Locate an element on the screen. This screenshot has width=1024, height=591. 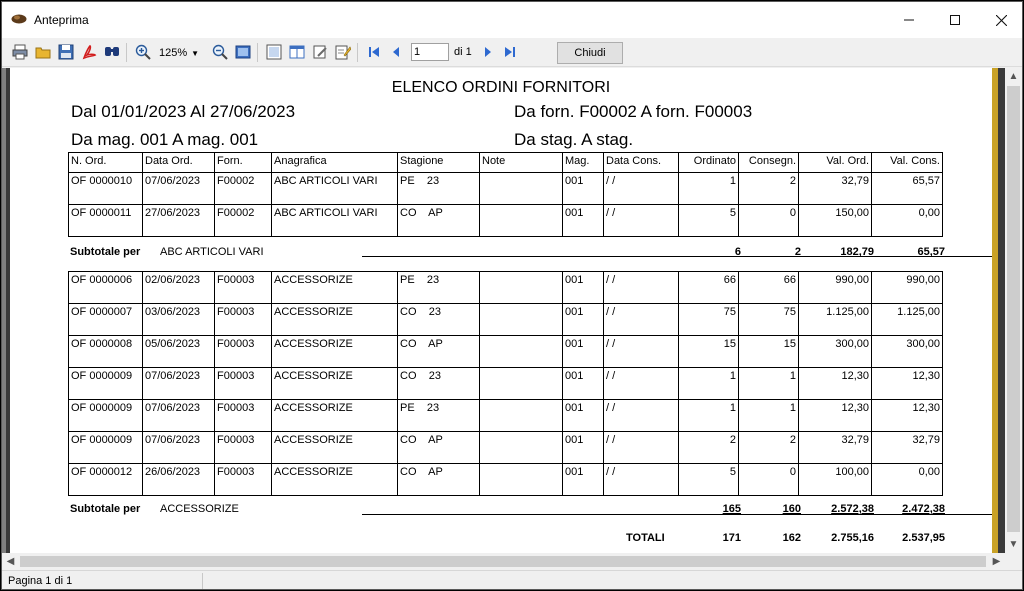
column-header: Data Cons. is located at coordinates (641, 162).